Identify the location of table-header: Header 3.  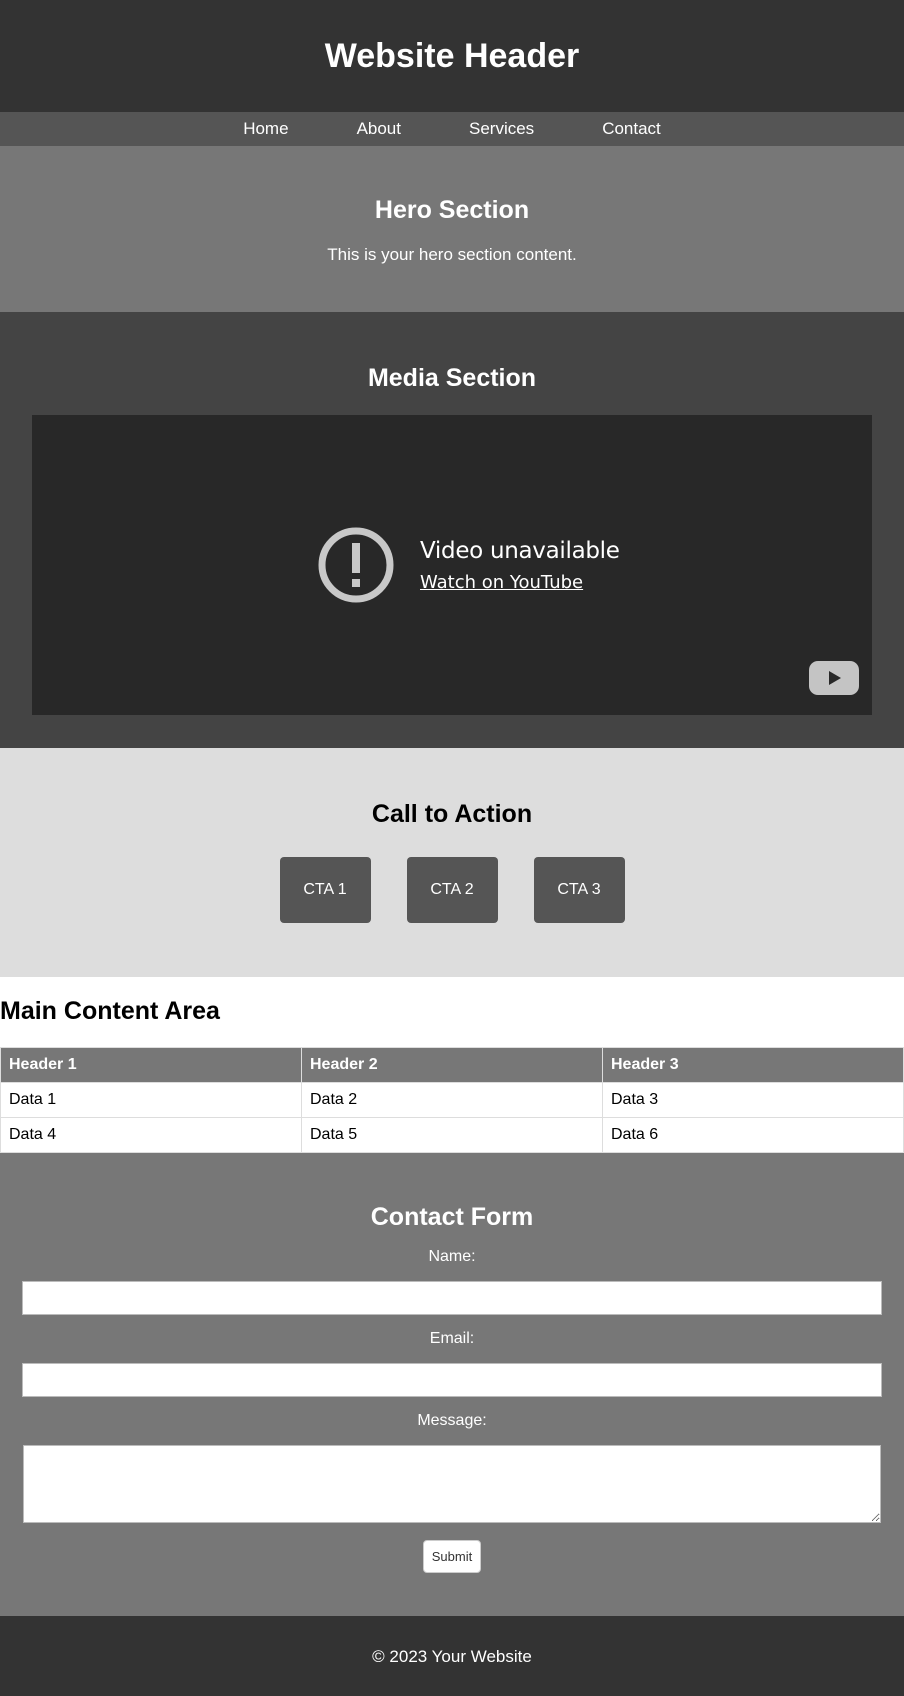
(753, 1065).